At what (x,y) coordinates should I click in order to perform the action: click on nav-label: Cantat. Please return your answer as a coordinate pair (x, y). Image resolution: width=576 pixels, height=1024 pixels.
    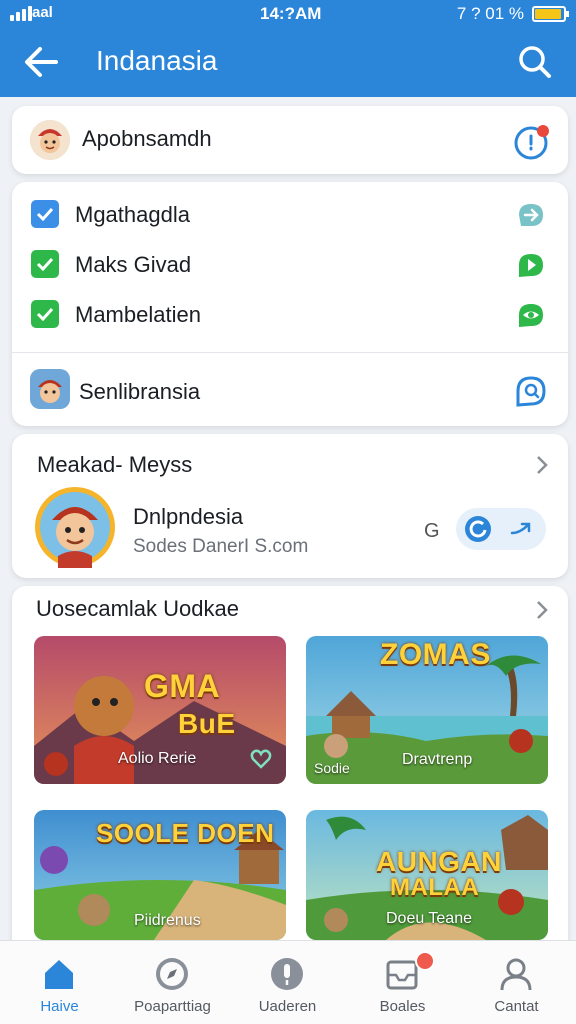
    Looking at the image, I should click on (516, 1006).